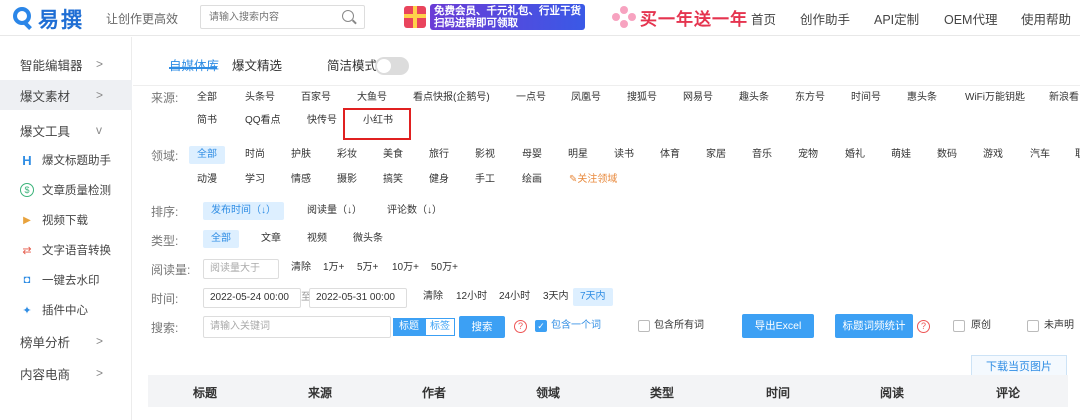  Describe the element at coordinates (243, 211) in the screenshot. I see `sort-publish-time: 发布时间（↓）` at that location.